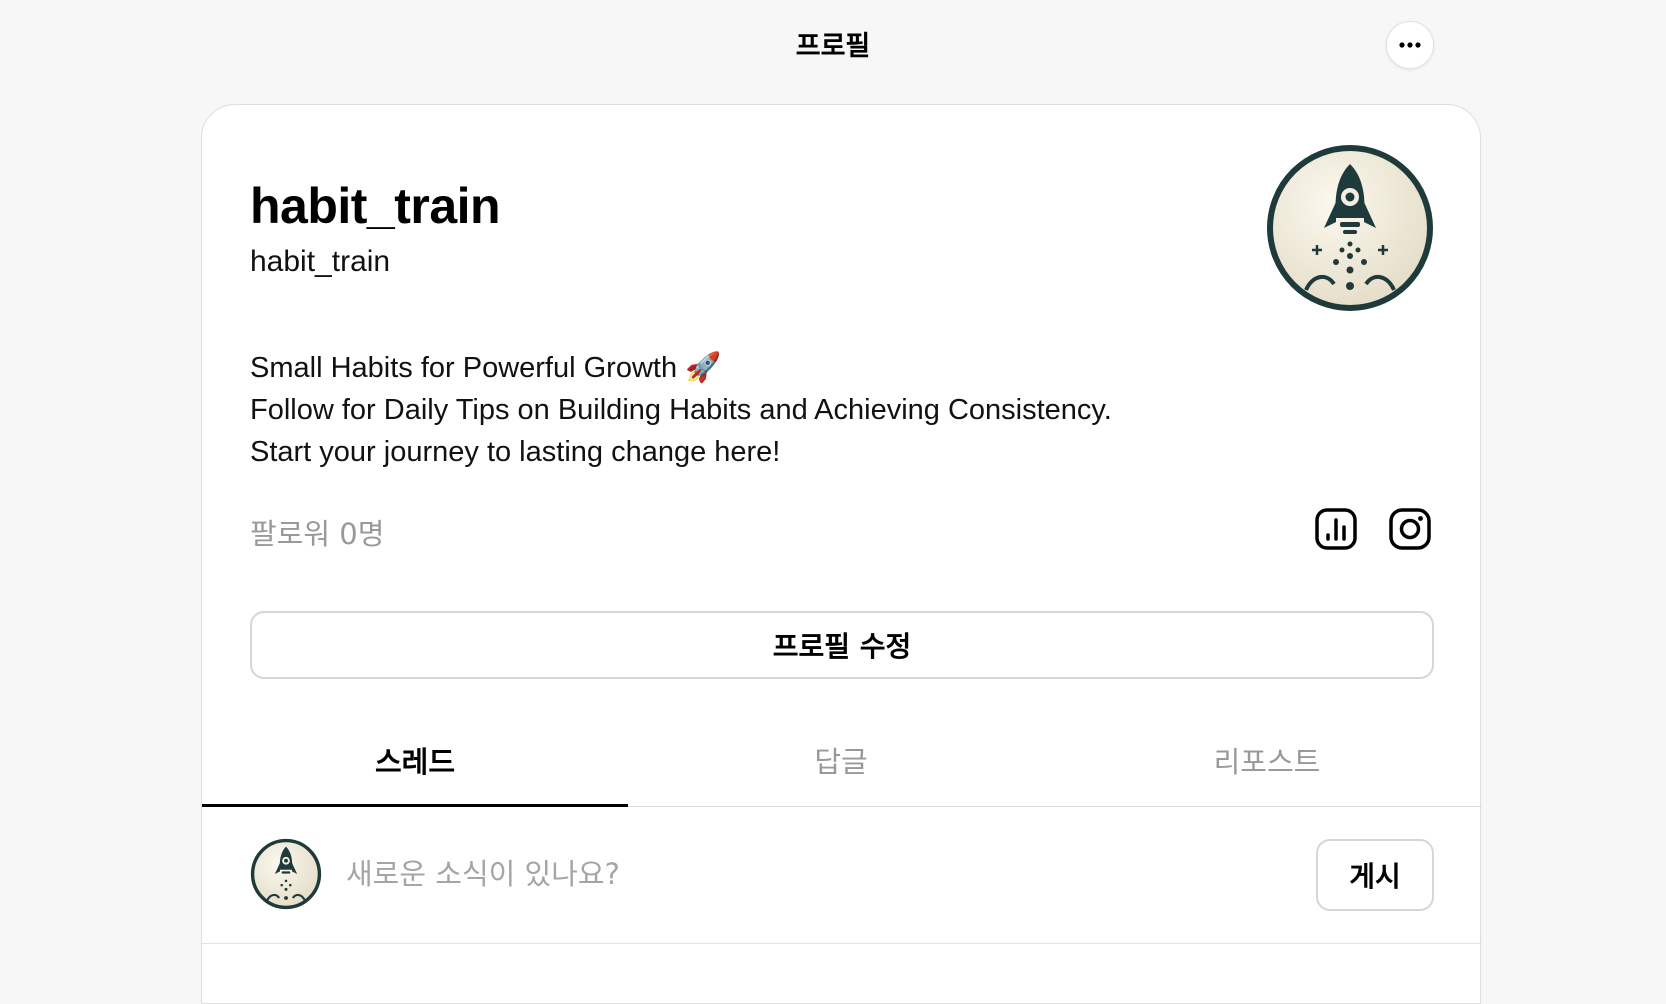 Image resolution: width=1666 pixels, height=1004 pixels. What do you see at coordinates (1267, 765) in the screenshot?
I see `tab-reposts: 리포스트` at bounding box center [1267, 765].